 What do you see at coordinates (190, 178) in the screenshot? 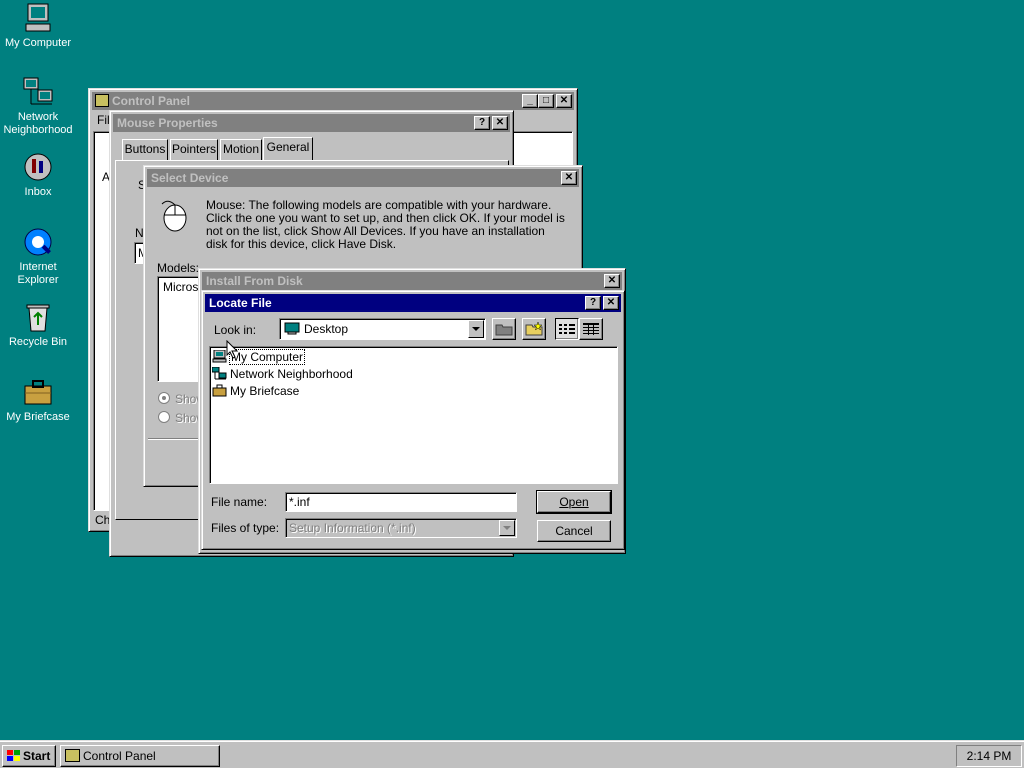
I see `select-device-title: Select Device` at bounding box center [190, 178].